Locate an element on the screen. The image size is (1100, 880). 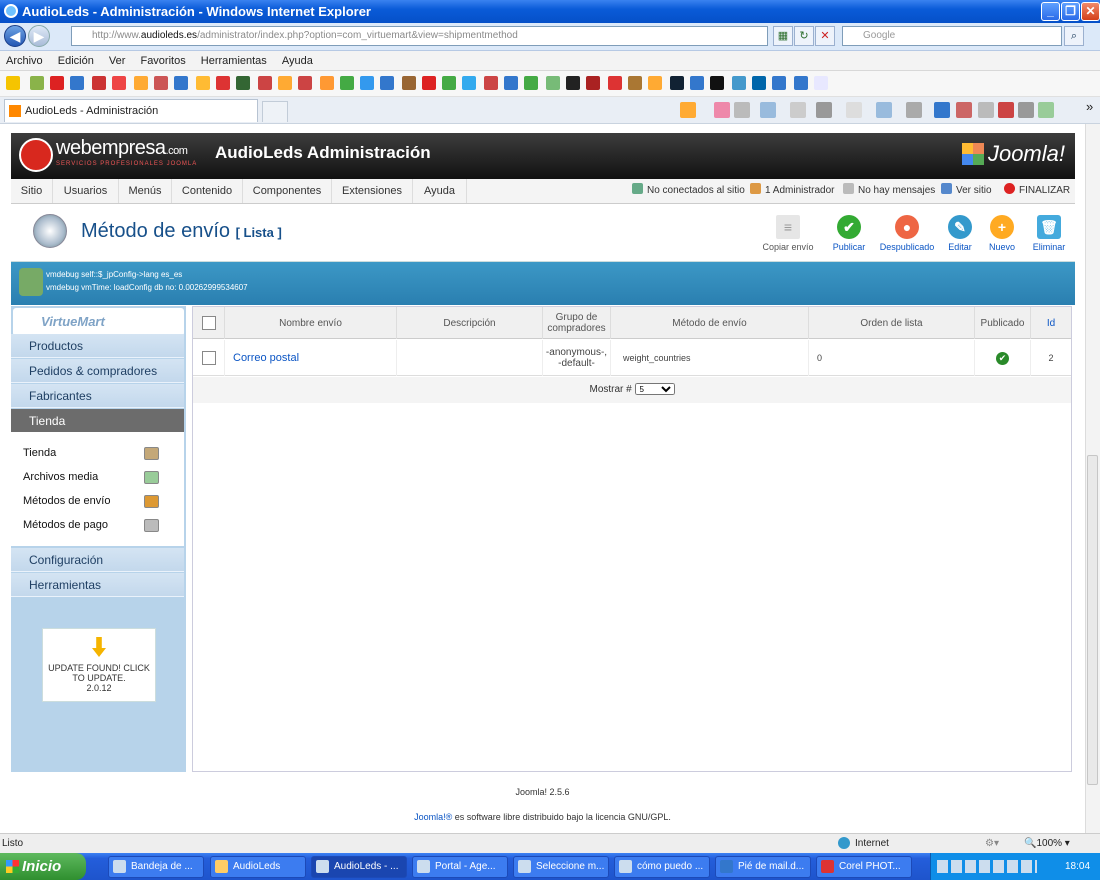
menu-ayuda: Ayuda is located at coordinates (297, 61).